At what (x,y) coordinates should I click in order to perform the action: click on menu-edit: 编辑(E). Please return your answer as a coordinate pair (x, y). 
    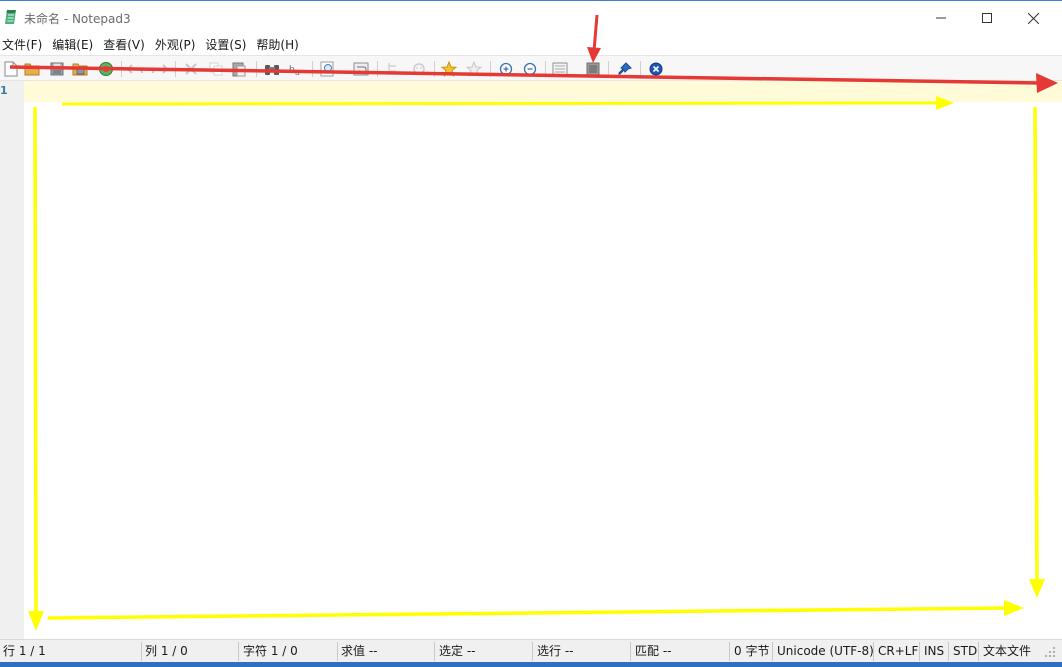
    Looking at the image, I should click on (74, 45).